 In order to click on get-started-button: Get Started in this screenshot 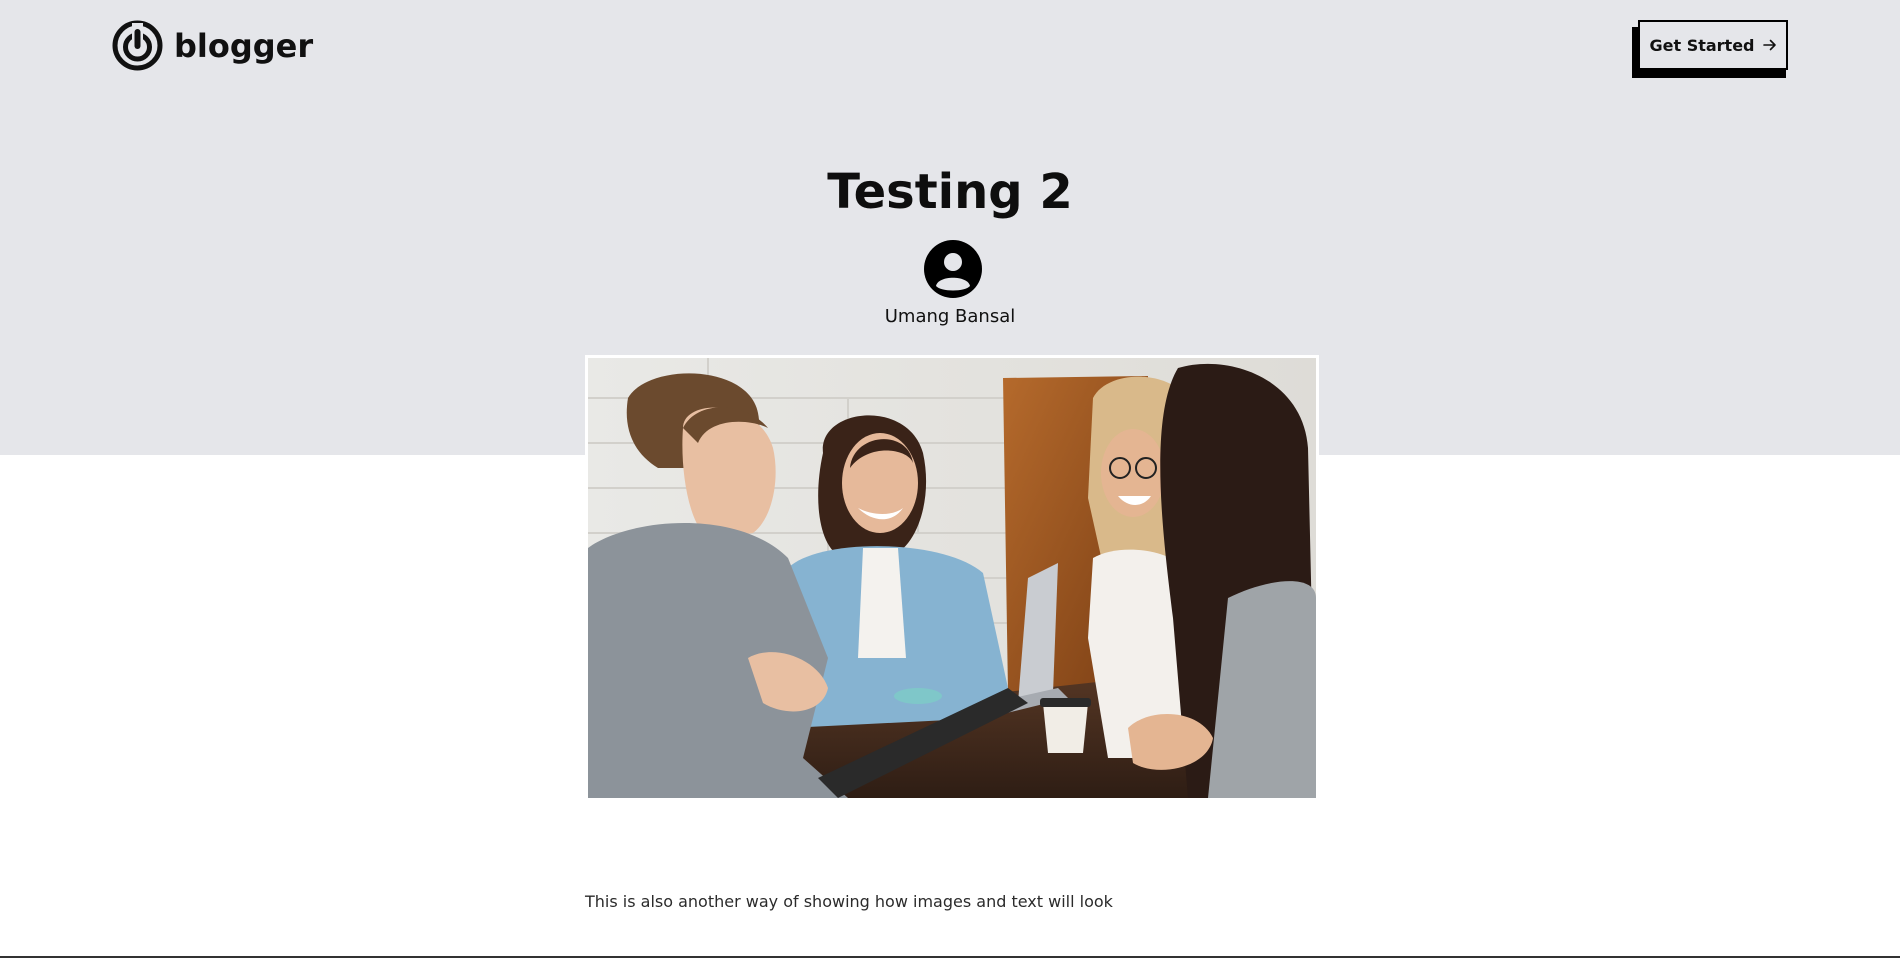, I will do `click(1713, 45)`.